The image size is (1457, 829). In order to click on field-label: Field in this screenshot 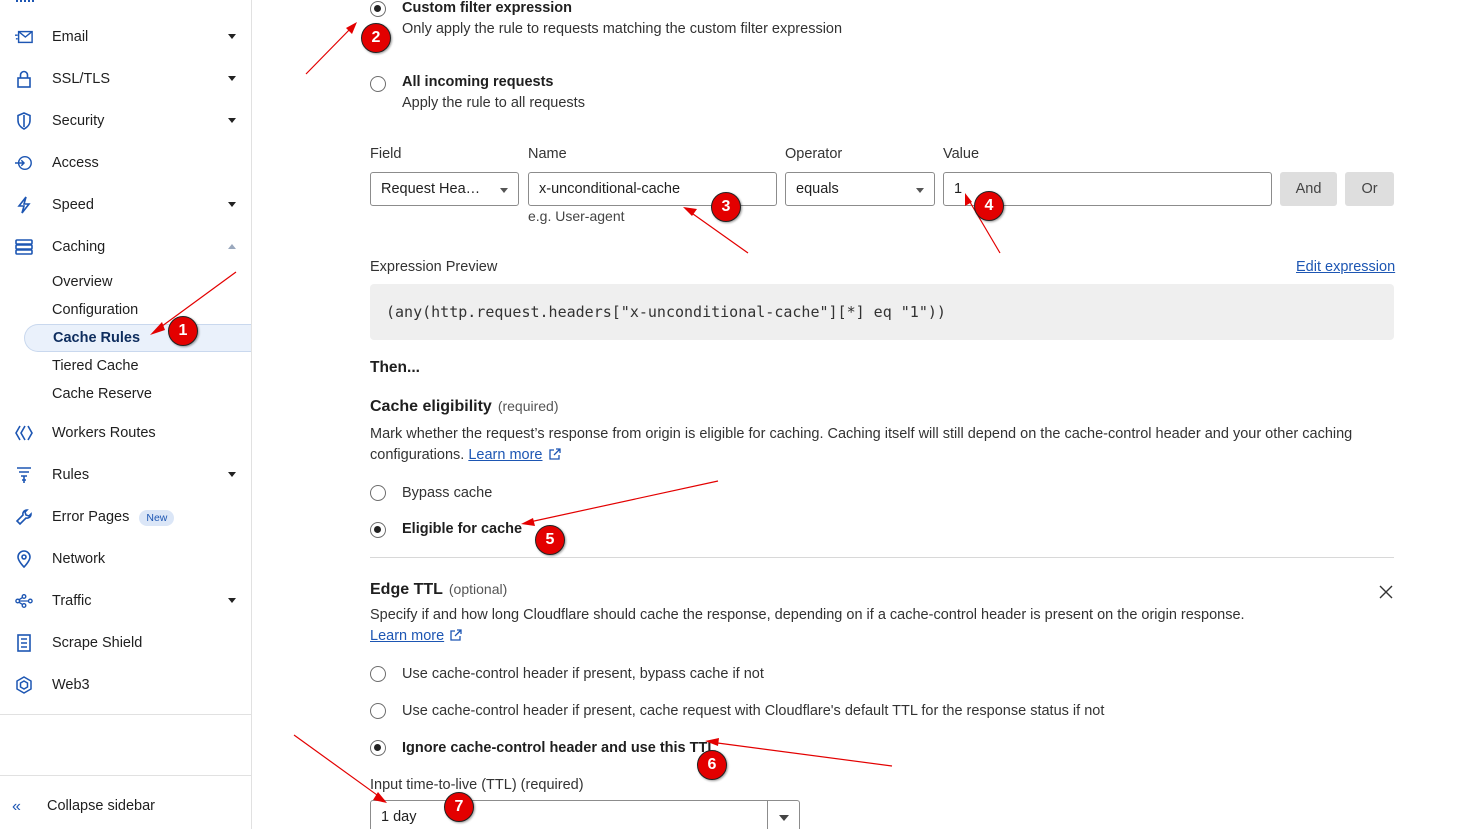, I will do `click(386, 154)`.